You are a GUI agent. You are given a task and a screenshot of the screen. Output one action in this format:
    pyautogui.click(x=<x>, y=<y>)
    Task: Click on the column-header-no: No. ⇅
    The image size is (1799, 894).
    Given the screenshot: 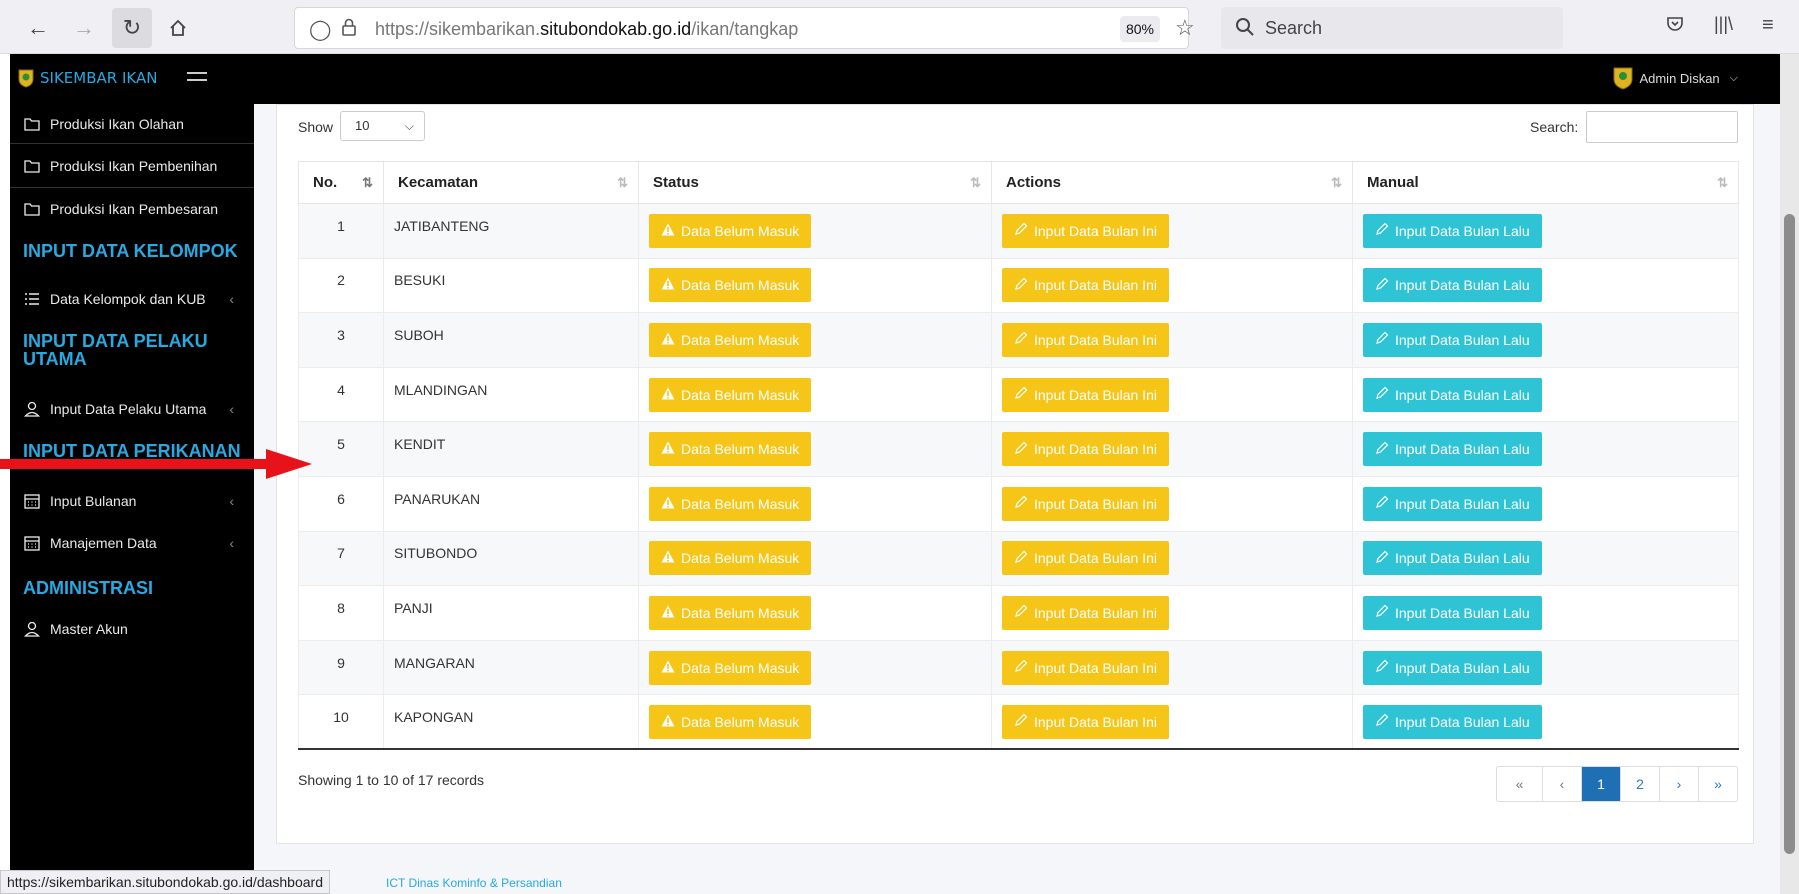 What is the action you would take?
    pyautogui.click(x=341, y=182)
    